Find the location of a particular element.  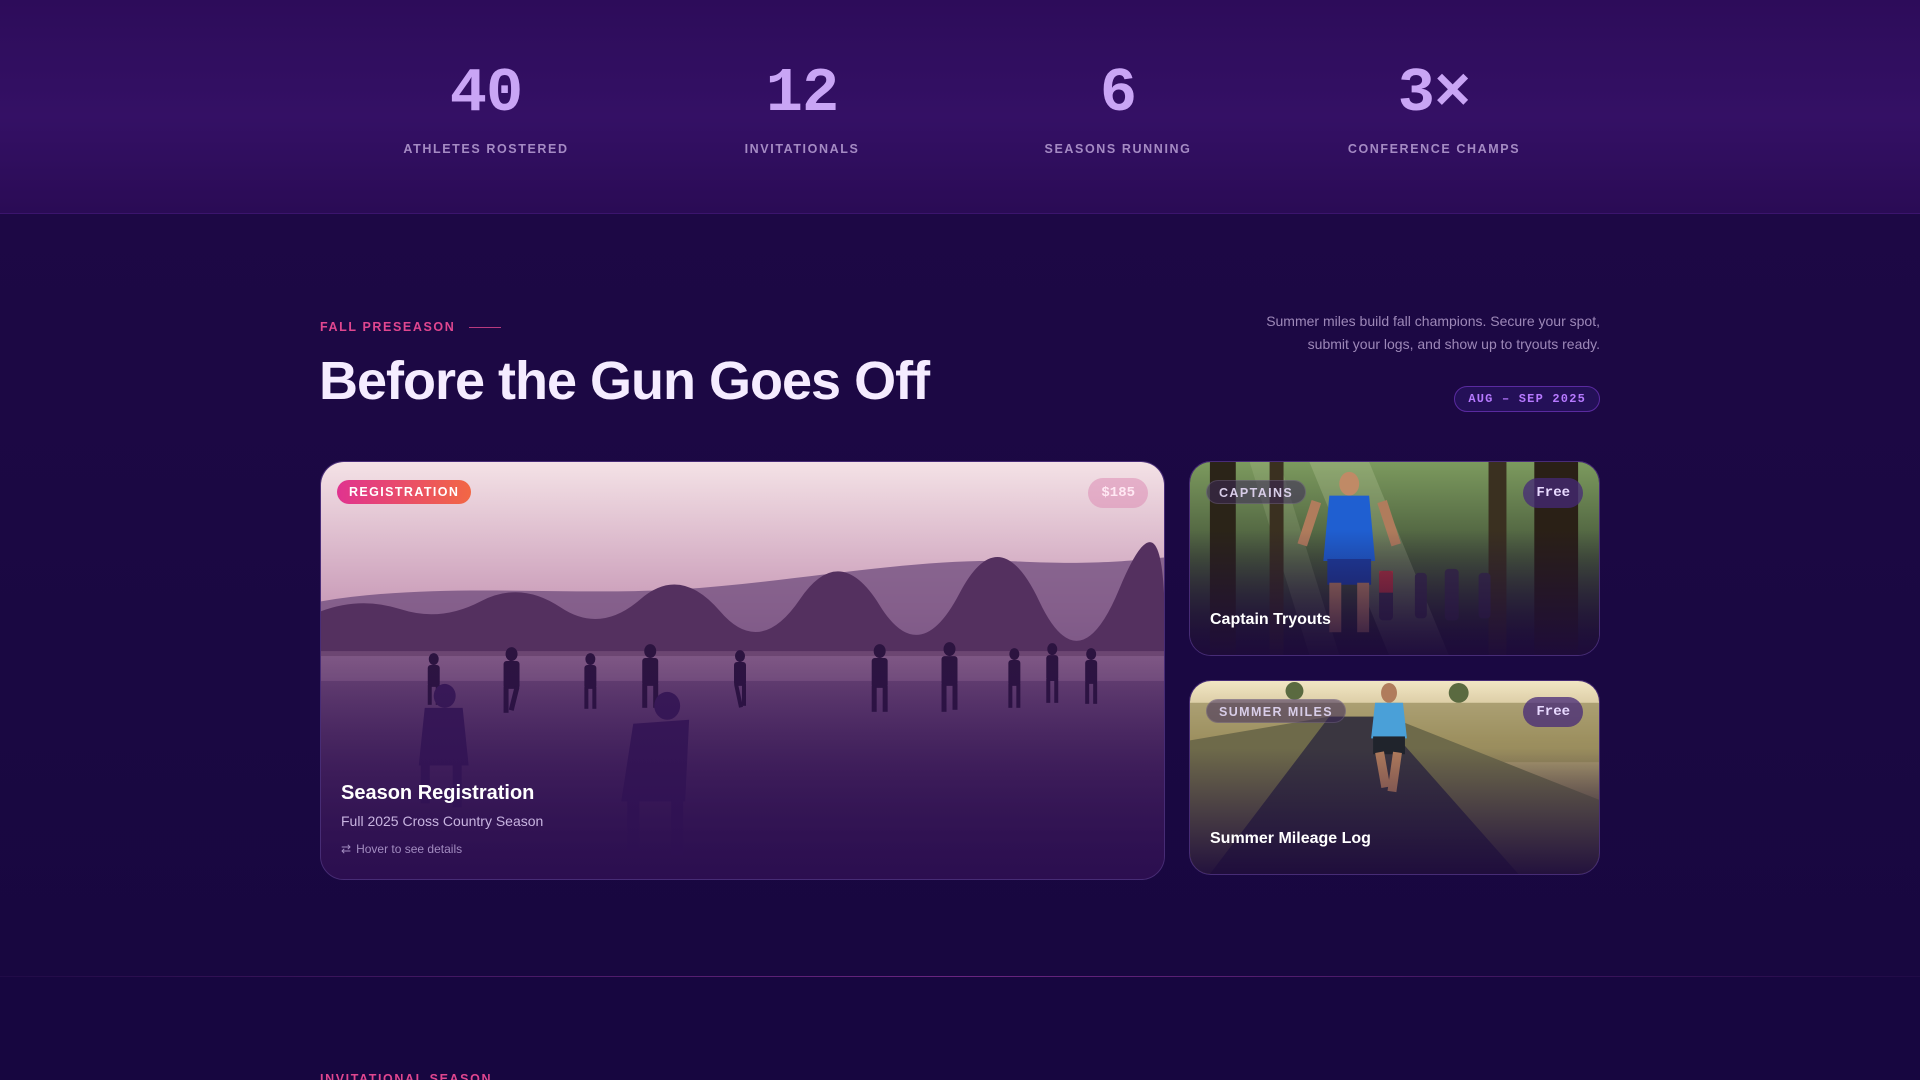

captains-badge: CAPTAINS is located at coordinates (1256, 492).